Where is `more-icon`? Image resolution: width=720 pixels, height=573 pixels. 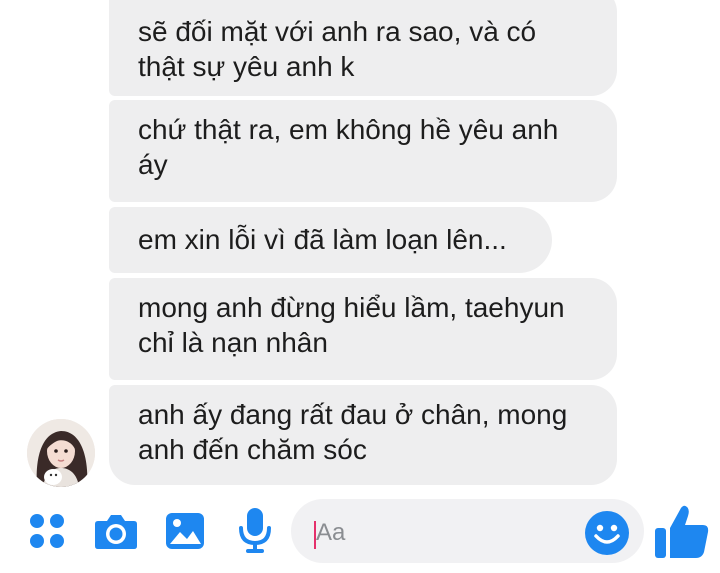 more-icon is located at coordinates (47, 531).